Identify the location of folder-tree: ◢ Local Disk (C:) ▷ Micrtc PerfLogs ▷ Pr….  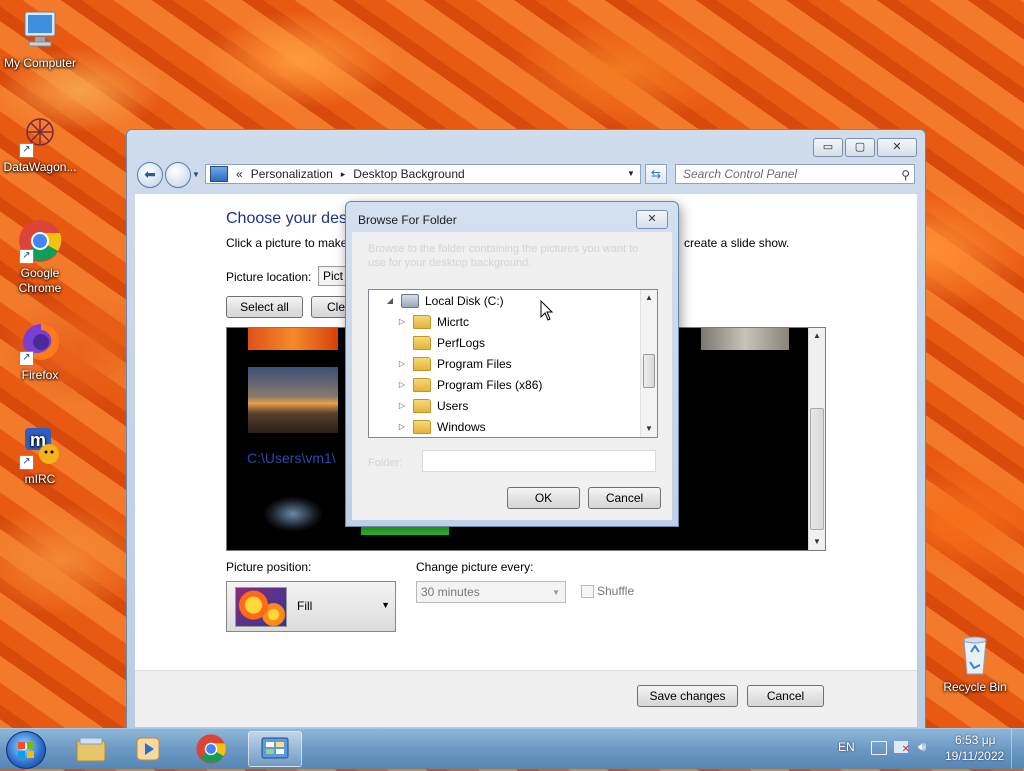
(513, 363).